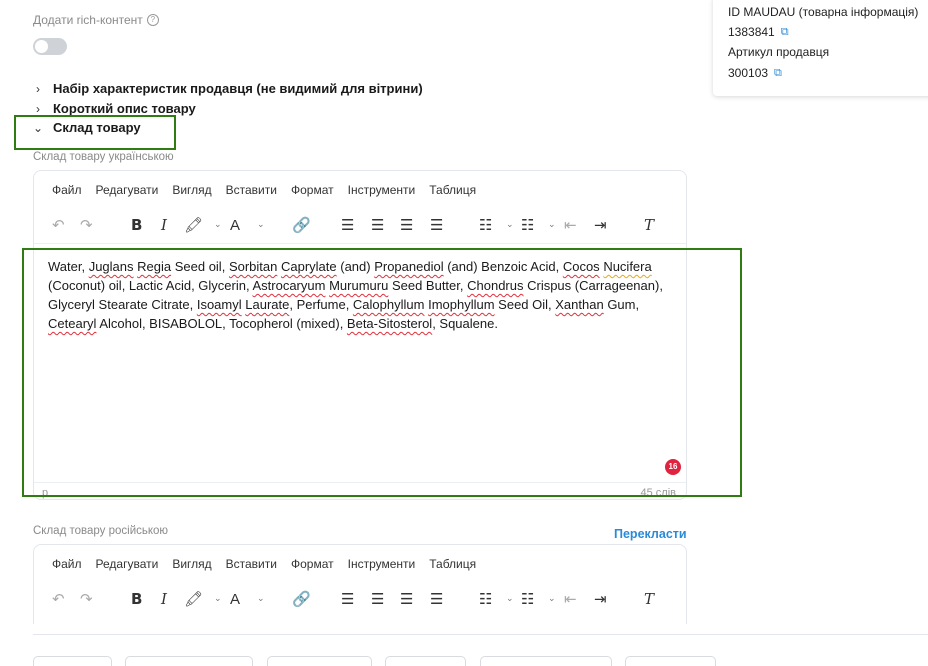 The height and width of the screenshot is (666, 928). Describe the element at coordinates (748, 73) in the screenshot. I see `seller-article-value: 300103` at that location.